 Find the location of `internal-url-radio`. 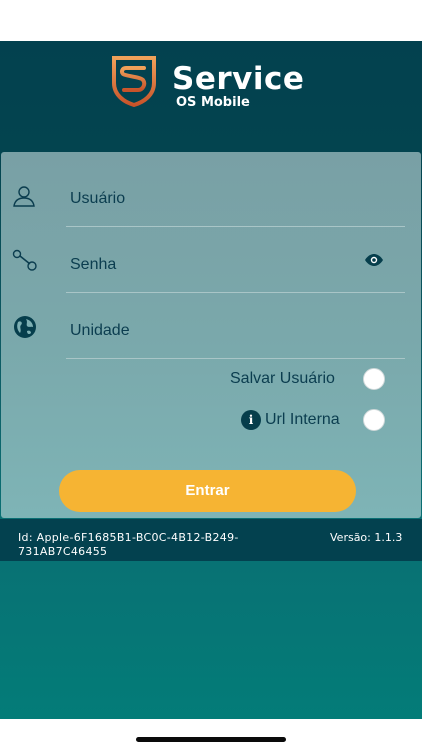

internal-url-radio is located at coordinates (374, 420).